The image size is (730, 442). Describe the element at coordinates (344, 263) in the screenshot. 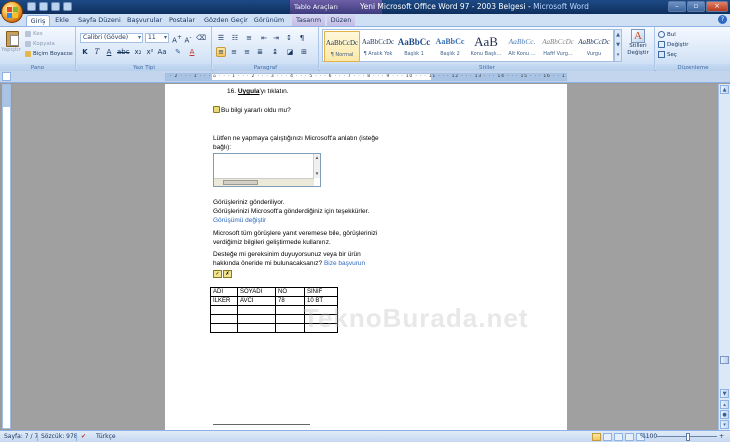

I see `contact-us-link: Bize başvurun` at that location.